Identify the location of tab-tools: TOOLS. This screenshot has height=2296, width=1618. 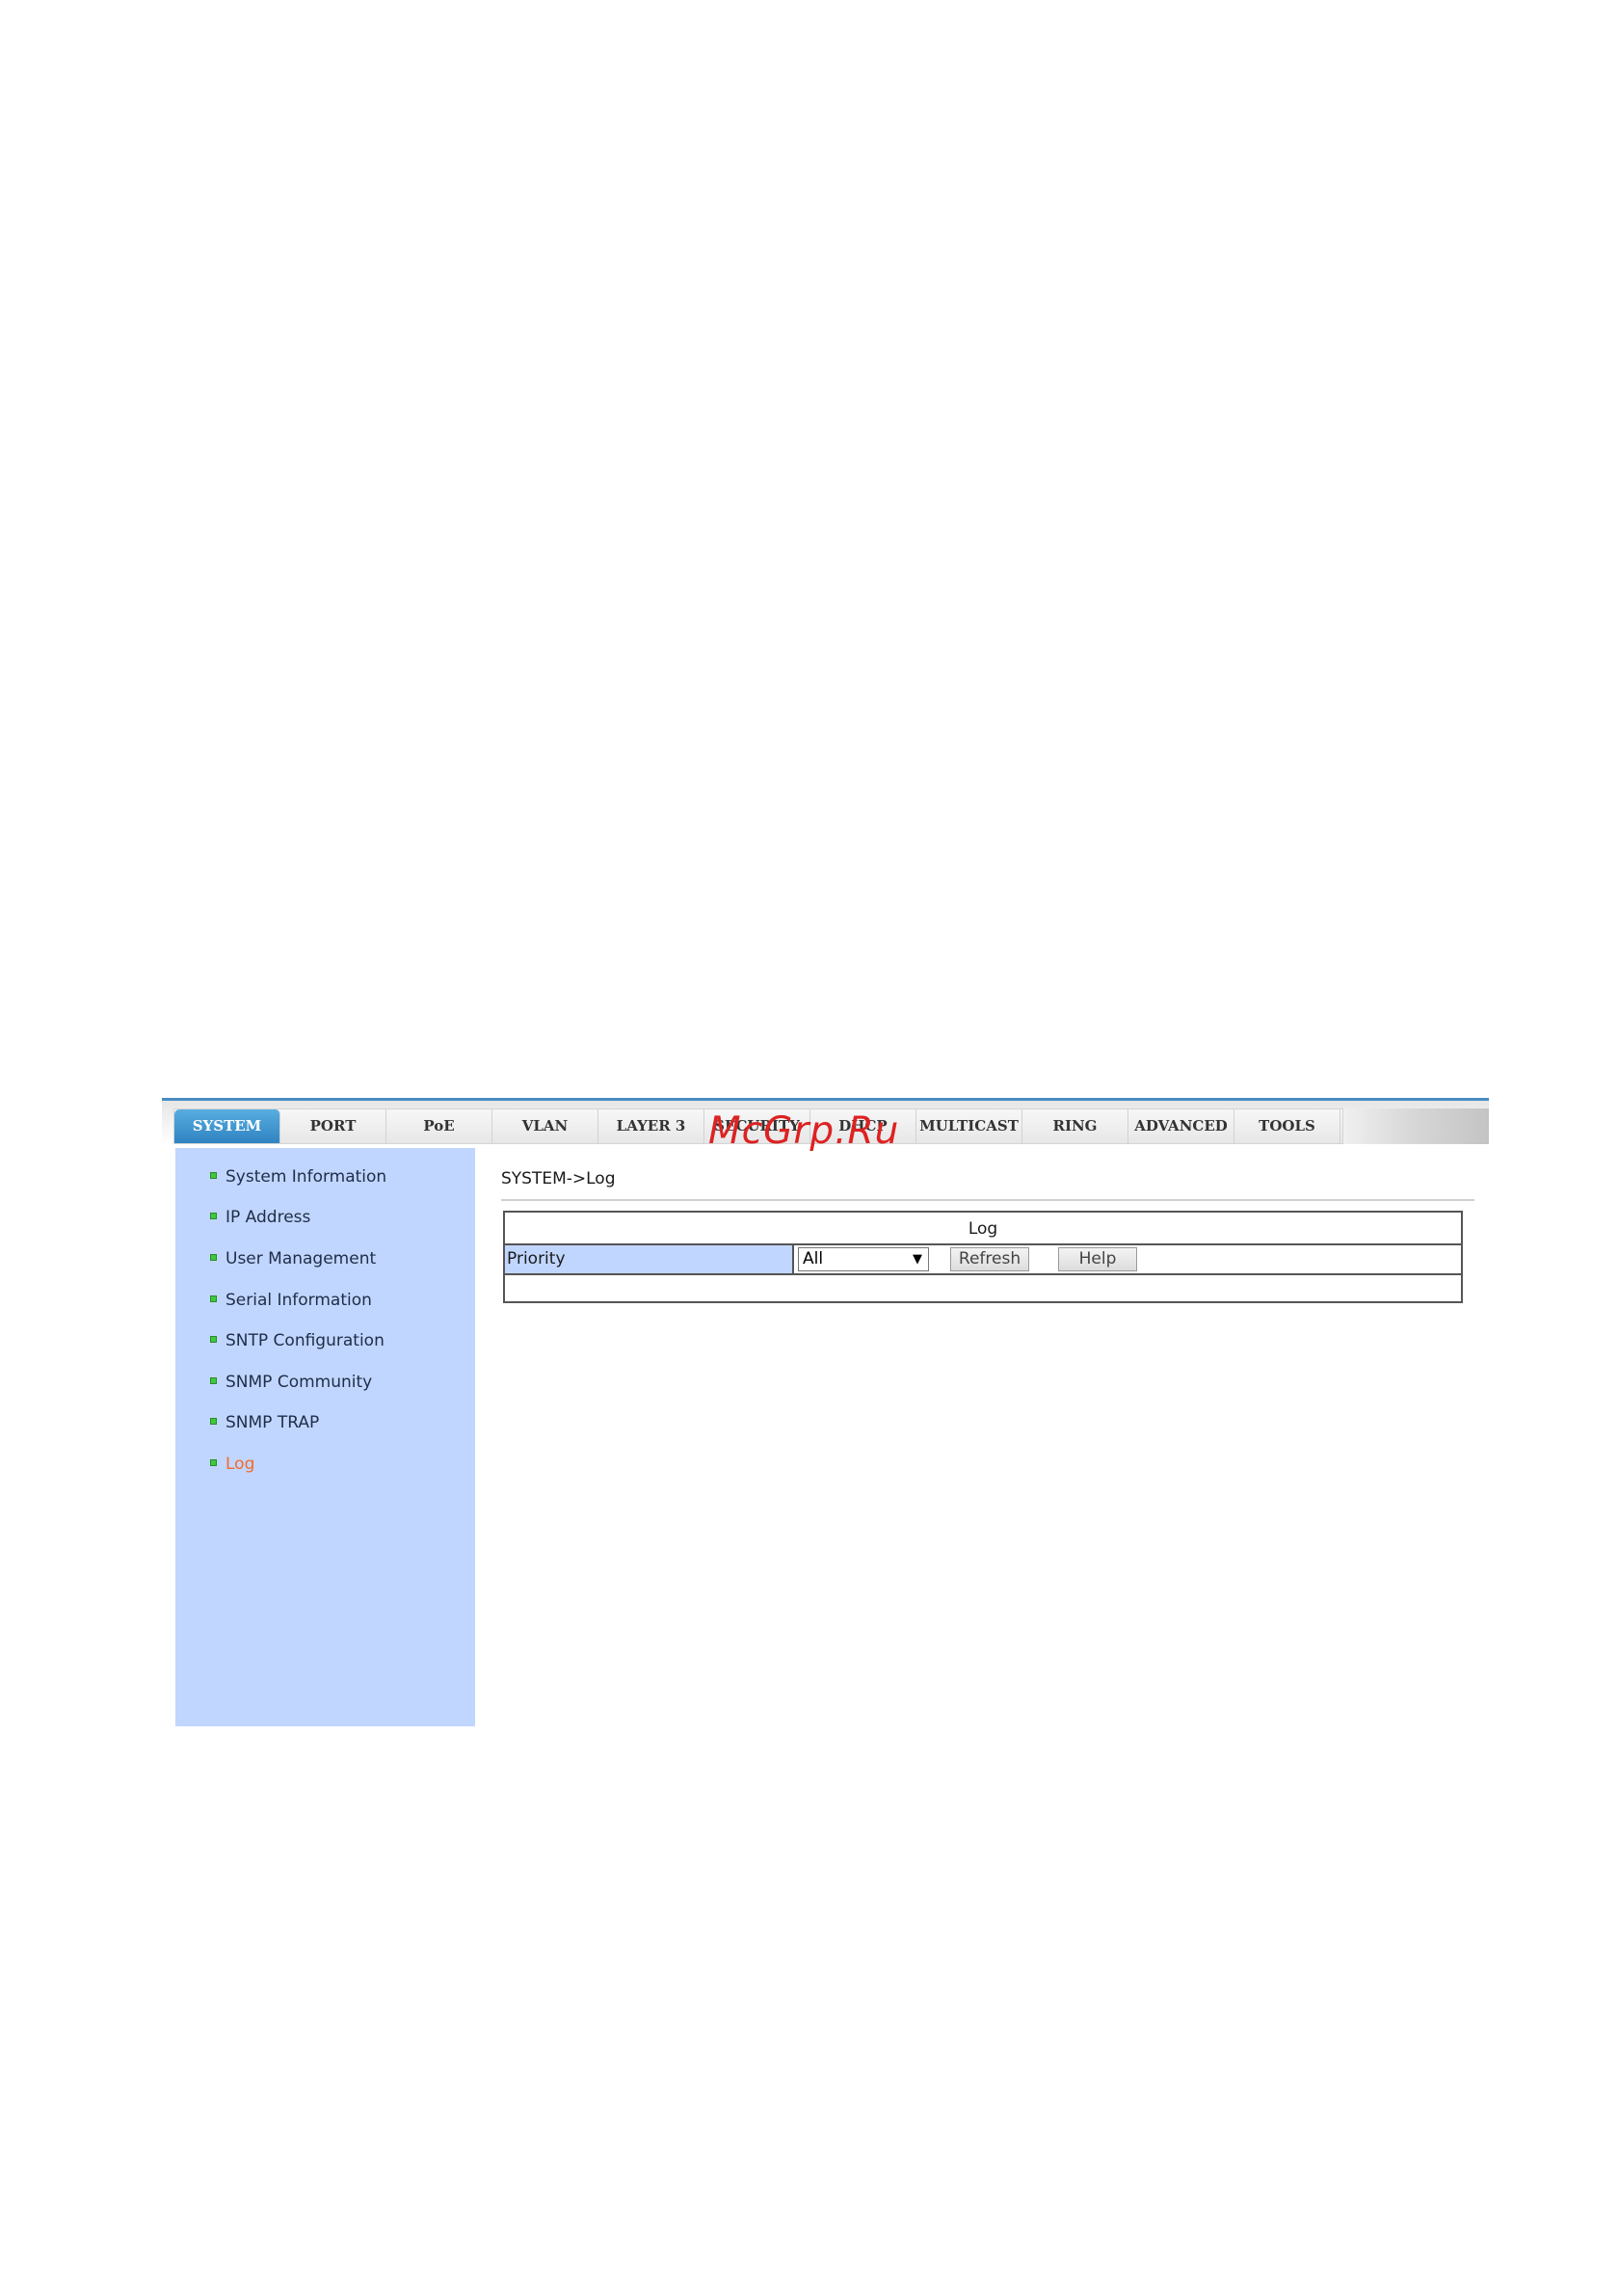
(1287, 1126).